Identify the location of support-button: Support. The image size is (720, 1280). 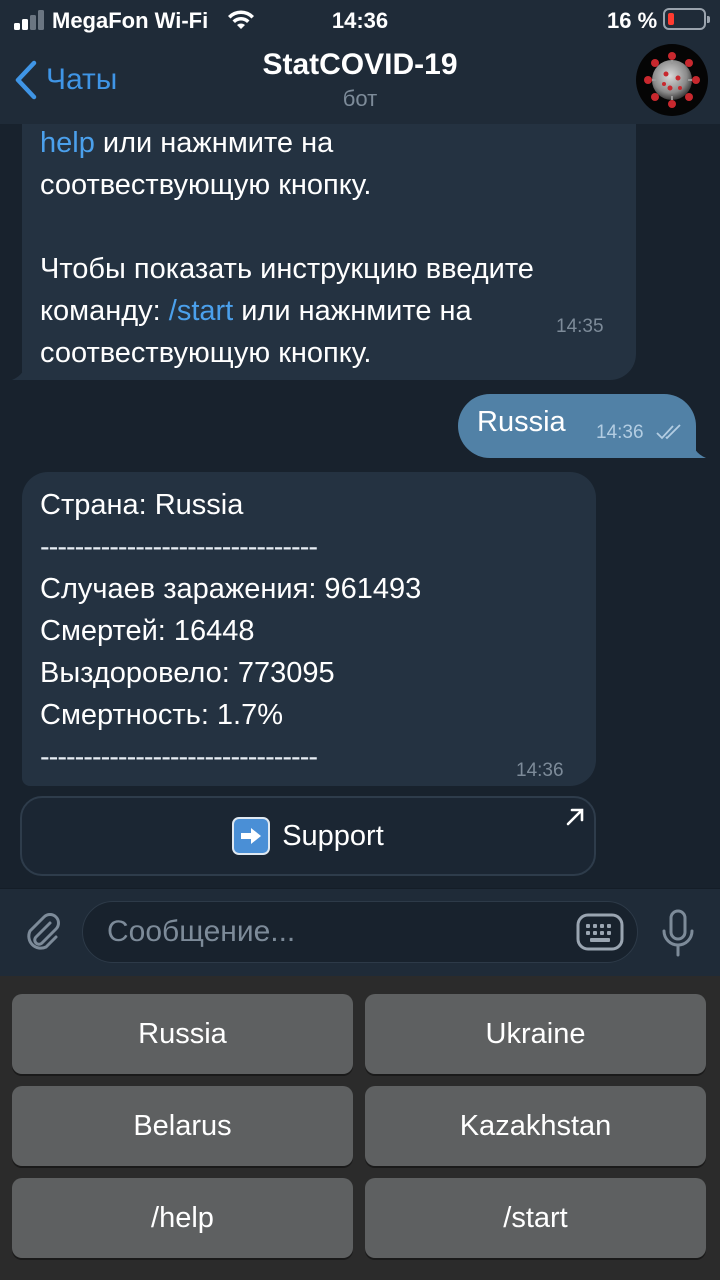
(308, 836).